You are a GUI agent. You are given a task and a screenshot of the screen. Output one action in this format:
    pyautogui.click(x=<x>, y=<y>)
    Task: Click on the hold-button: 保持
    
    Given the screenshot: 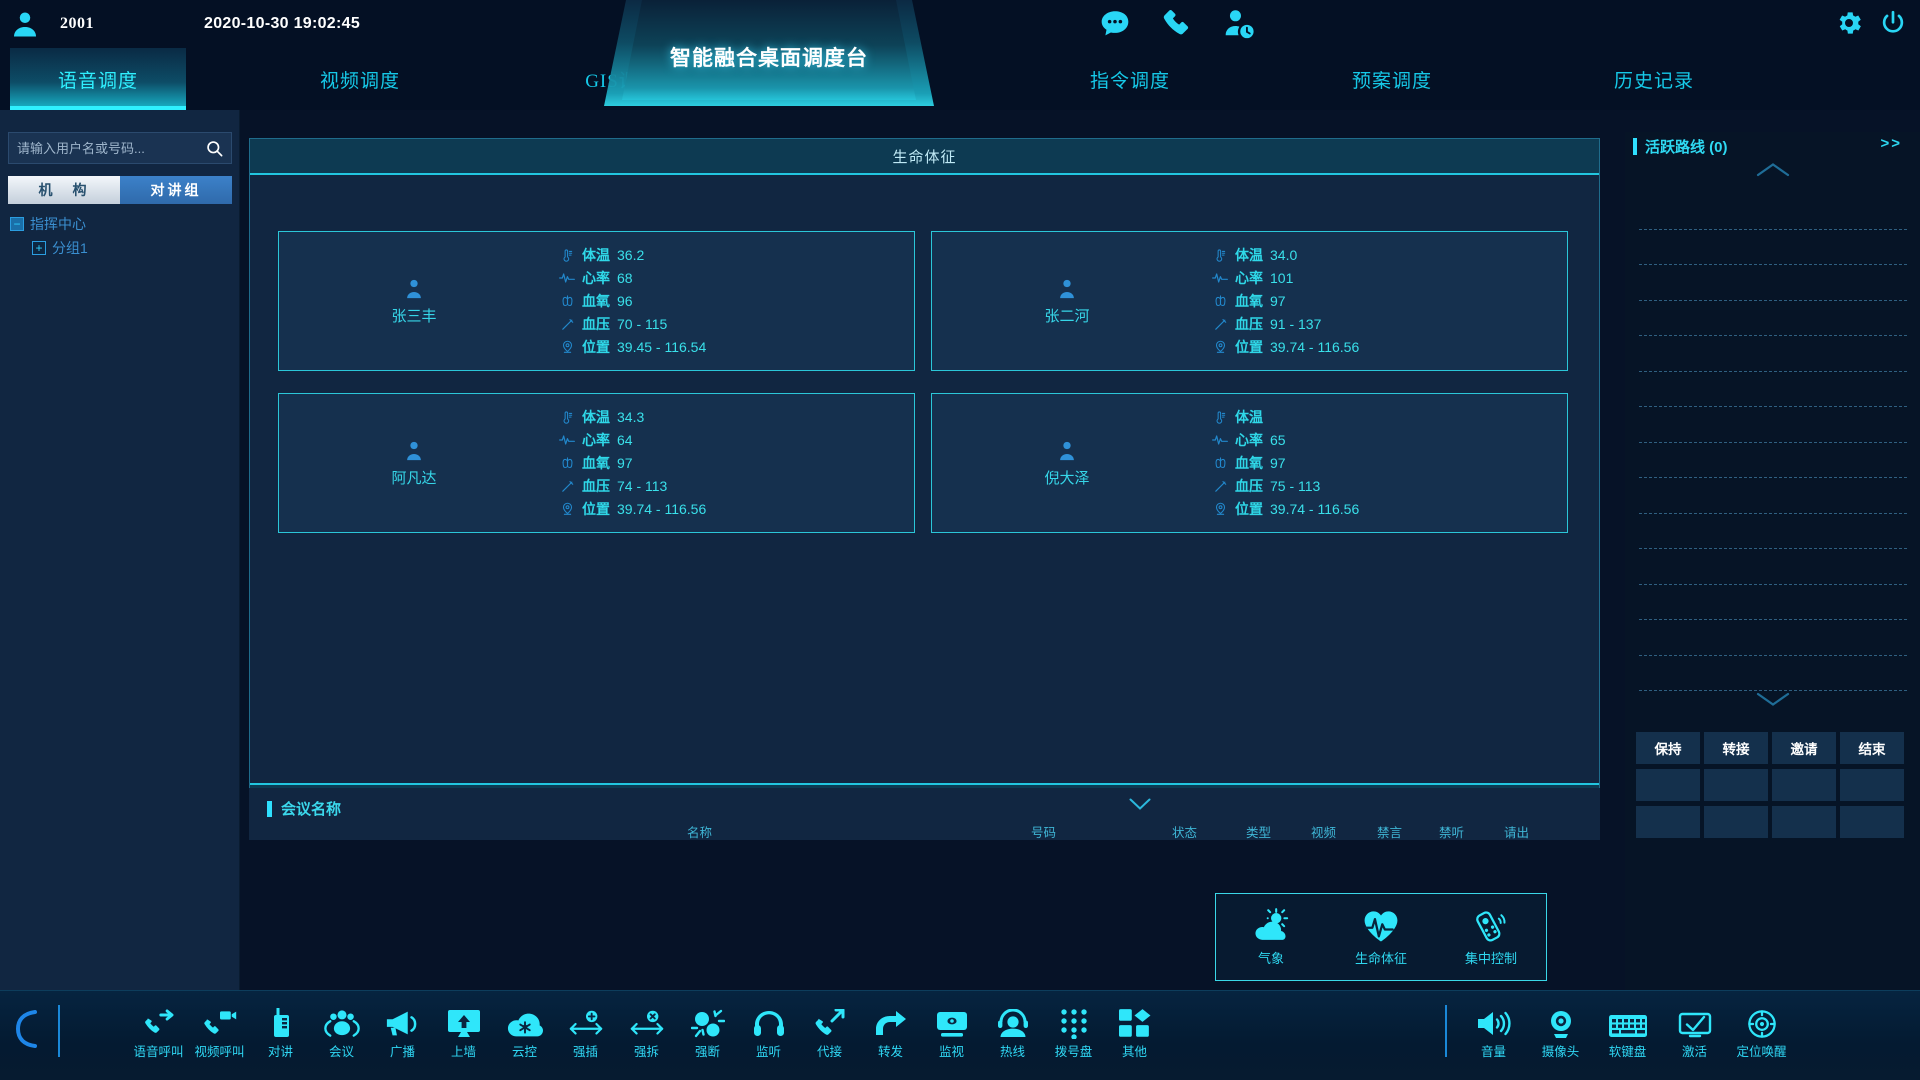 What is the action you would take?
    pyautogui.click(x=1668, y=748)
    